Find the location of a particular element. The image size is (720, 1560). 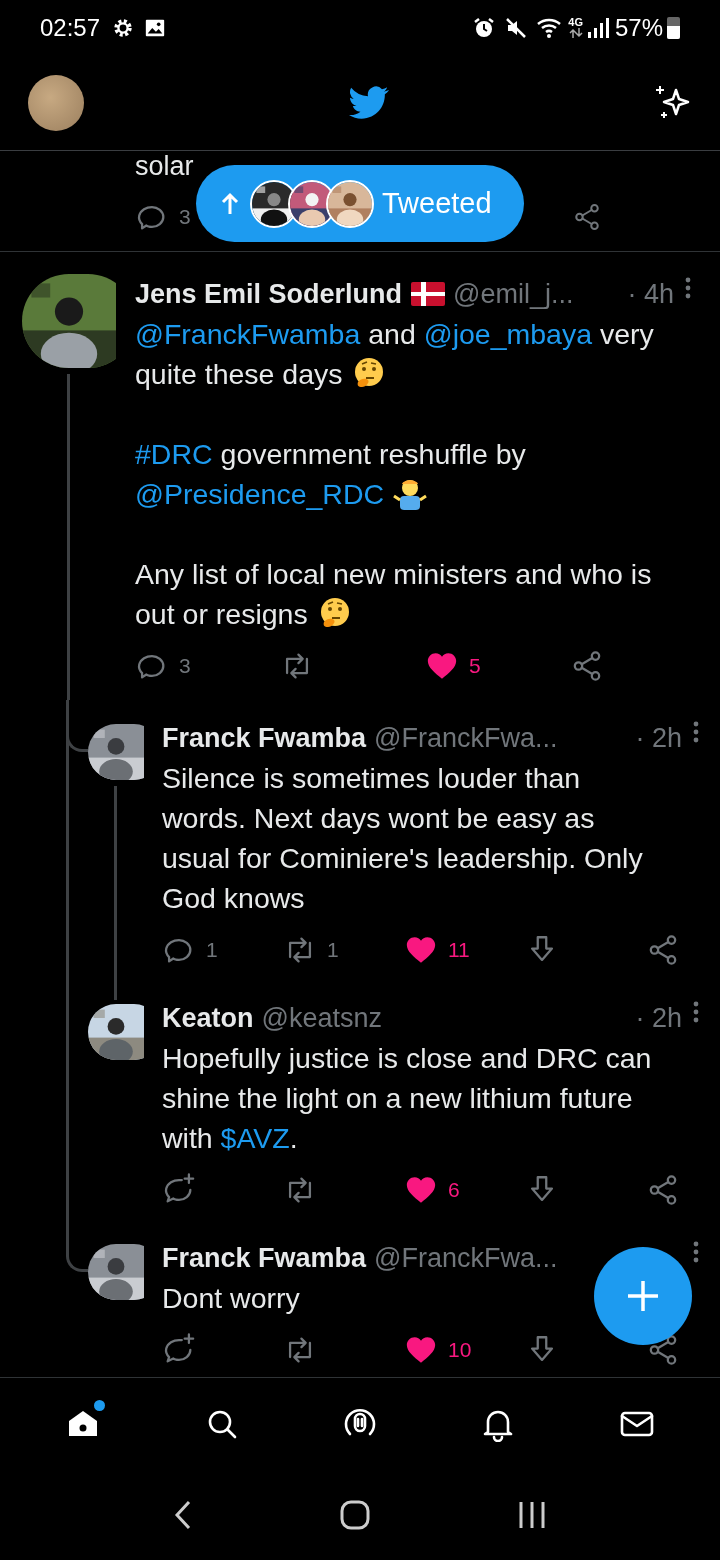

tweet-text: @FranckFwamba and @joe_mbaya very quite these days is located at coordinates (395, 354).